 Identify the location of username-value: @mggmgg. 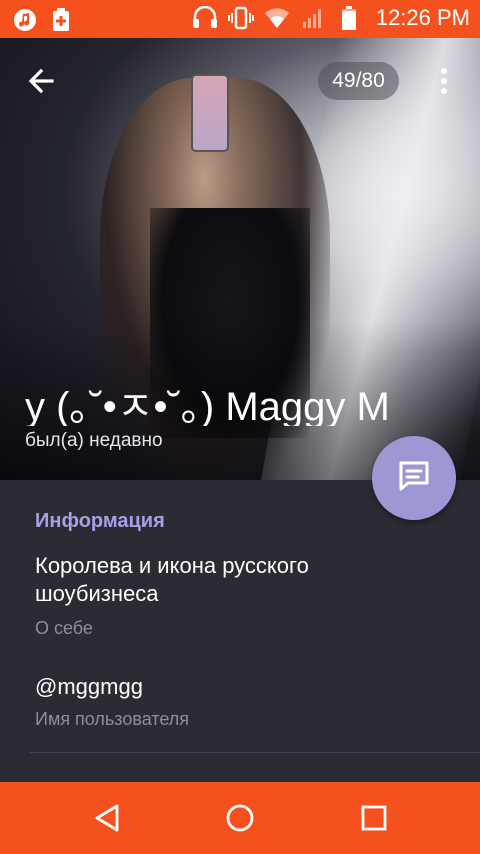
(89, 687).